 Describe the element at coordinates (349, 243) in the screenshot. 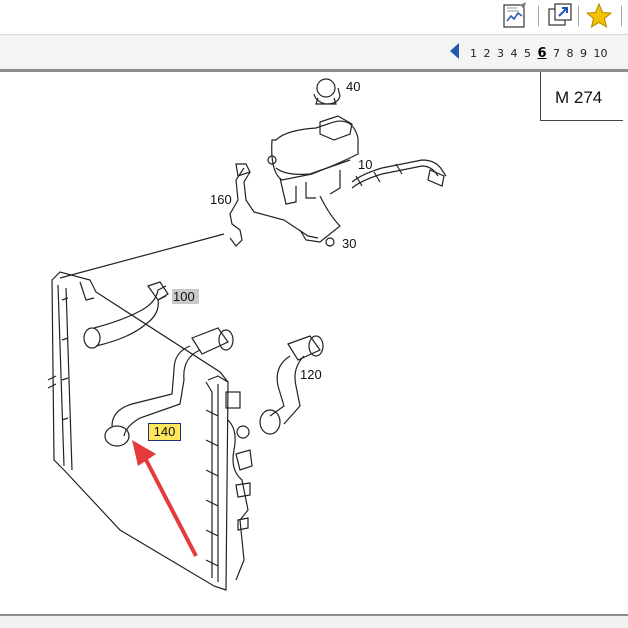

I see `callout-30: 30` at that location.